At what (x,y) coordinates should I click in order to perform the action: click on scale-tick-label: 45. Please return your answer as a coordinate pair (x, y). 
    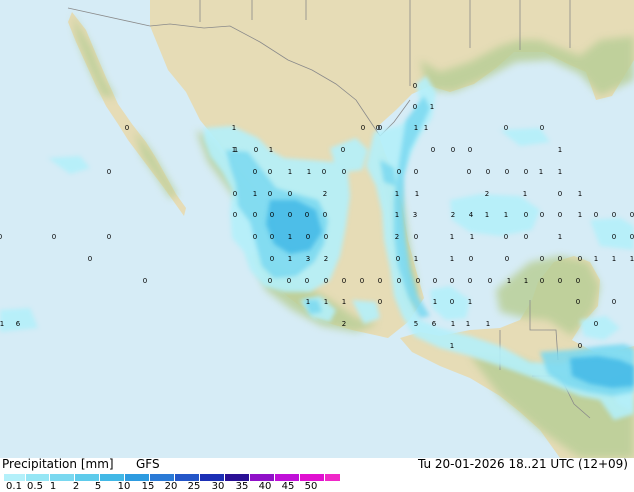
    Looking at the image, I should click on (288, 486).